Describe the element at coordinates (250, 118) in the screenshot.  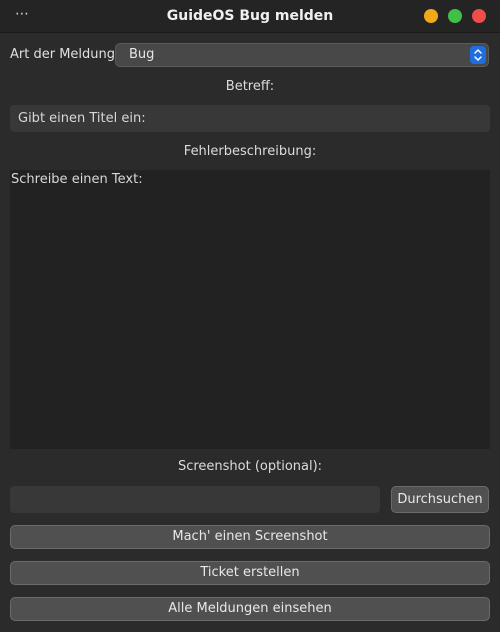
I see `subject-input: Gibt einen Titel ein:` at that location.